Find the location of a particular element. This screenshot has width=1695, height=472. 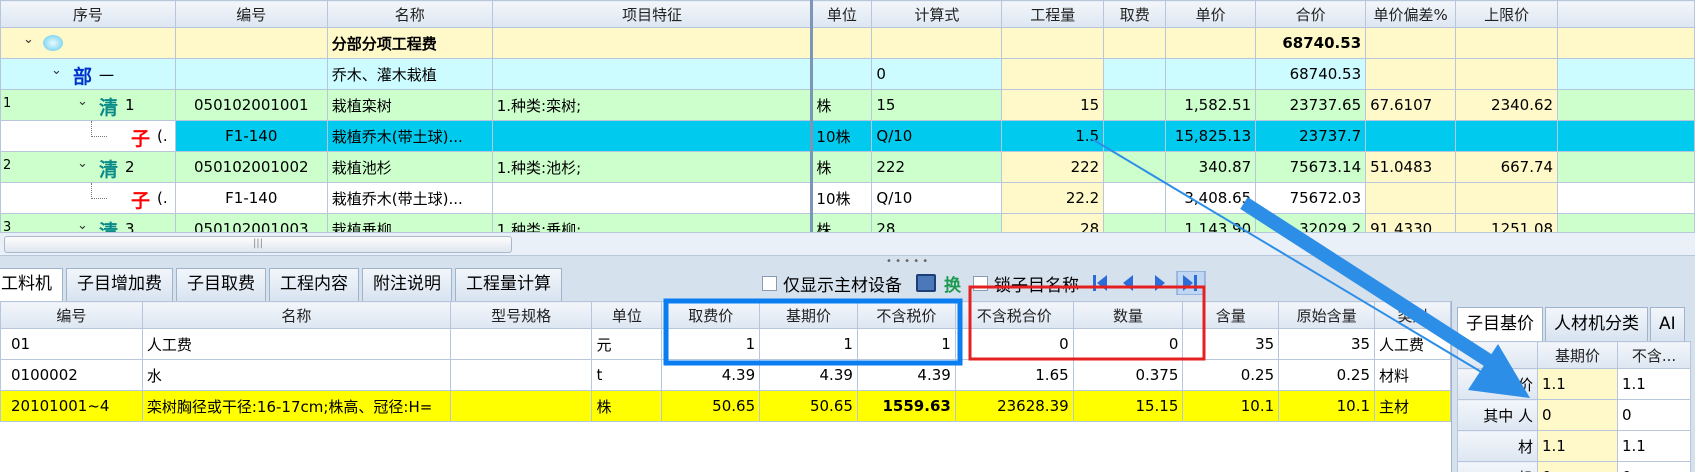

m-content-cell: 10.1 is located at coordinates (1231, 406).